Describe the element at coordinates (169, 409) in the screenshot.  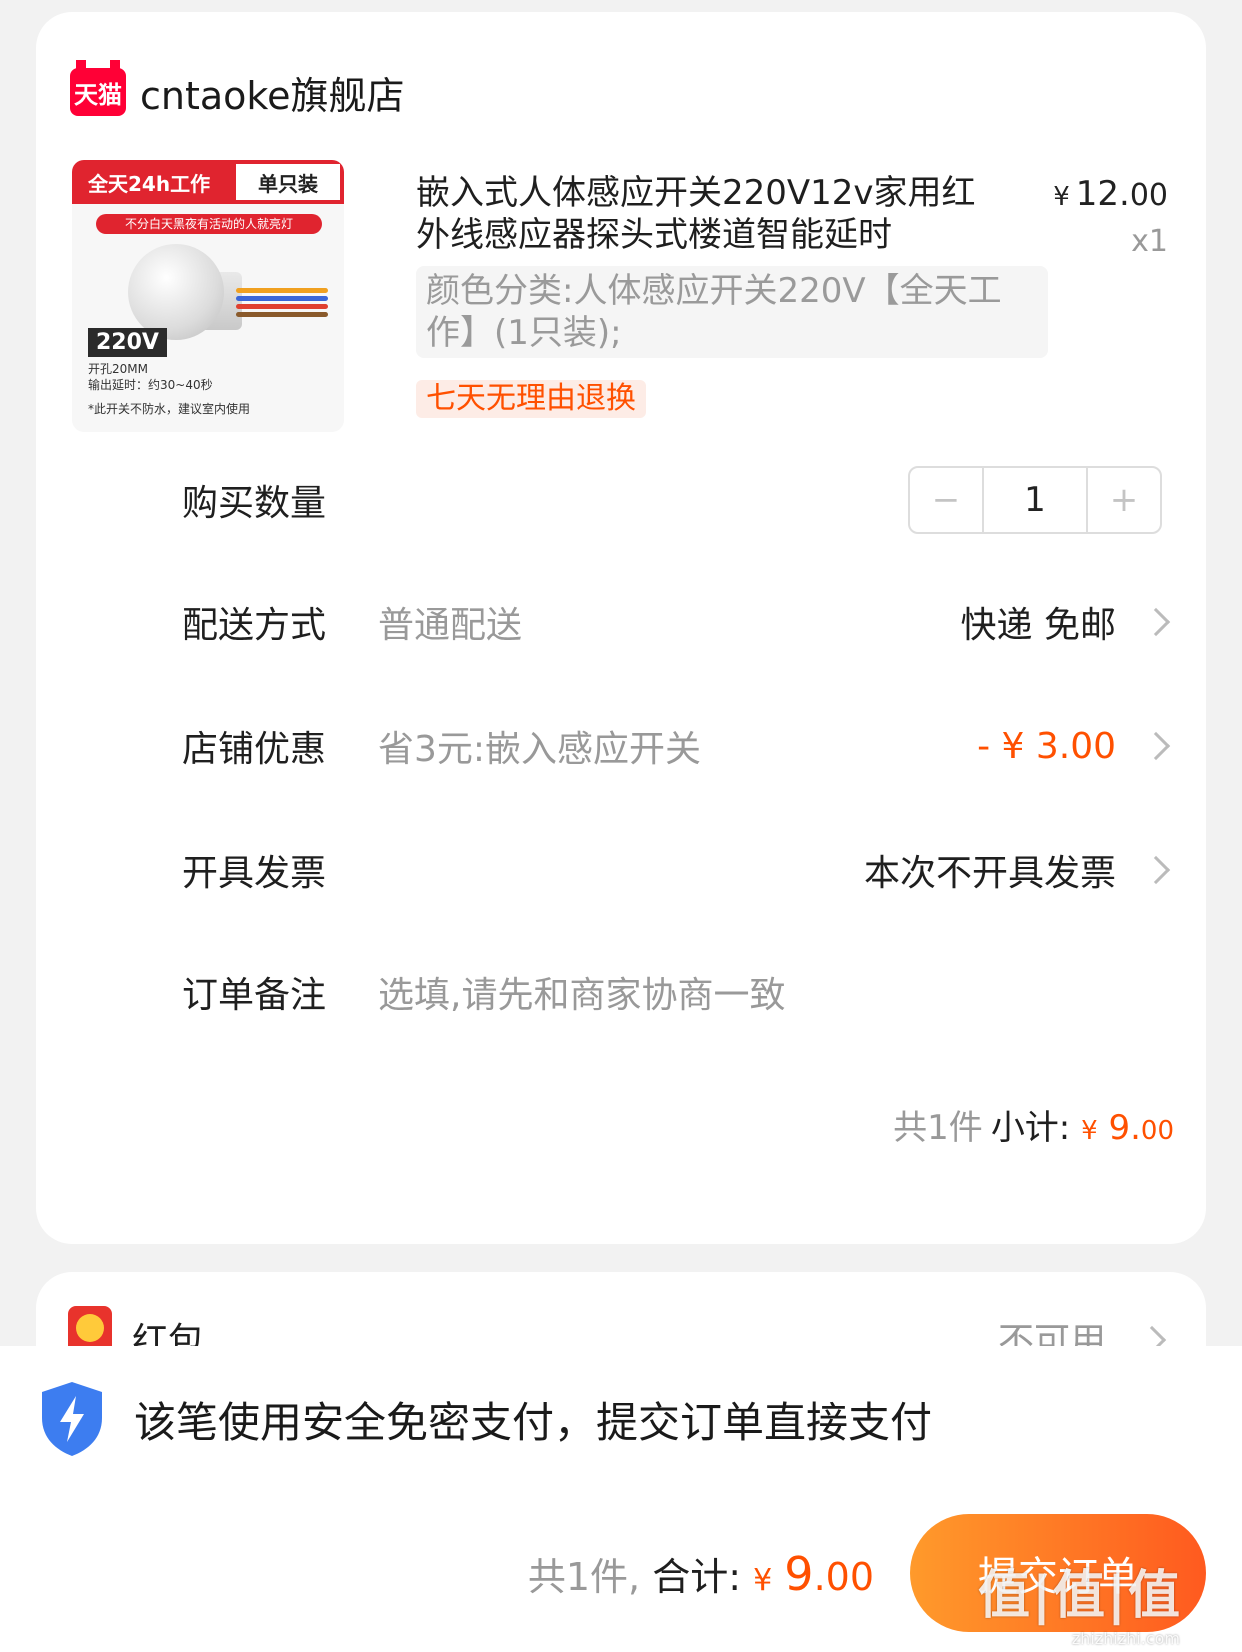
I see `image-spec-3: *此开关不防水，建议室内使用` at that location.